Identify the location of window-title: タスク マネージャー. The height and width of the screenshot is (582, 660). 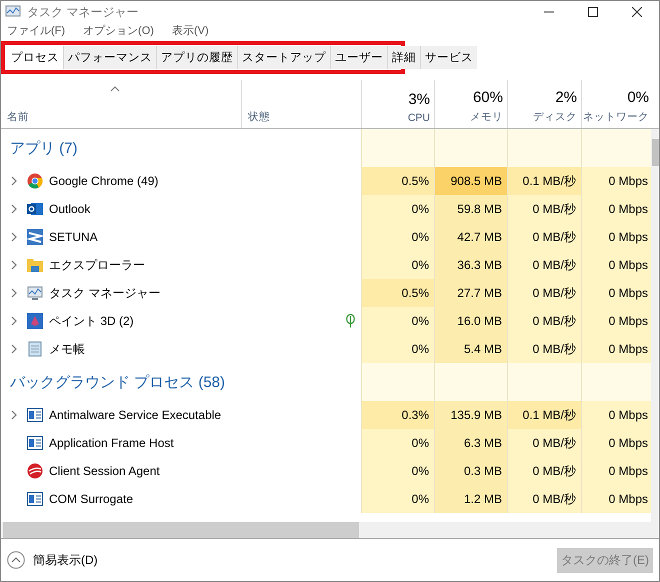
(83, 12).